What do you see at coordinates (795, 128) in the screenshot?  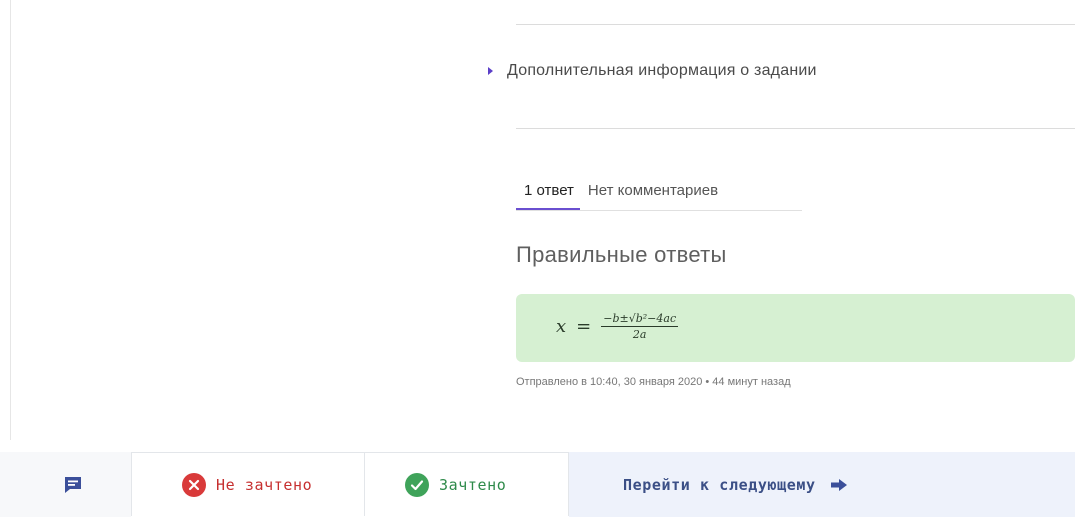 I see `mid-divider` at bounding box center [795, 128].